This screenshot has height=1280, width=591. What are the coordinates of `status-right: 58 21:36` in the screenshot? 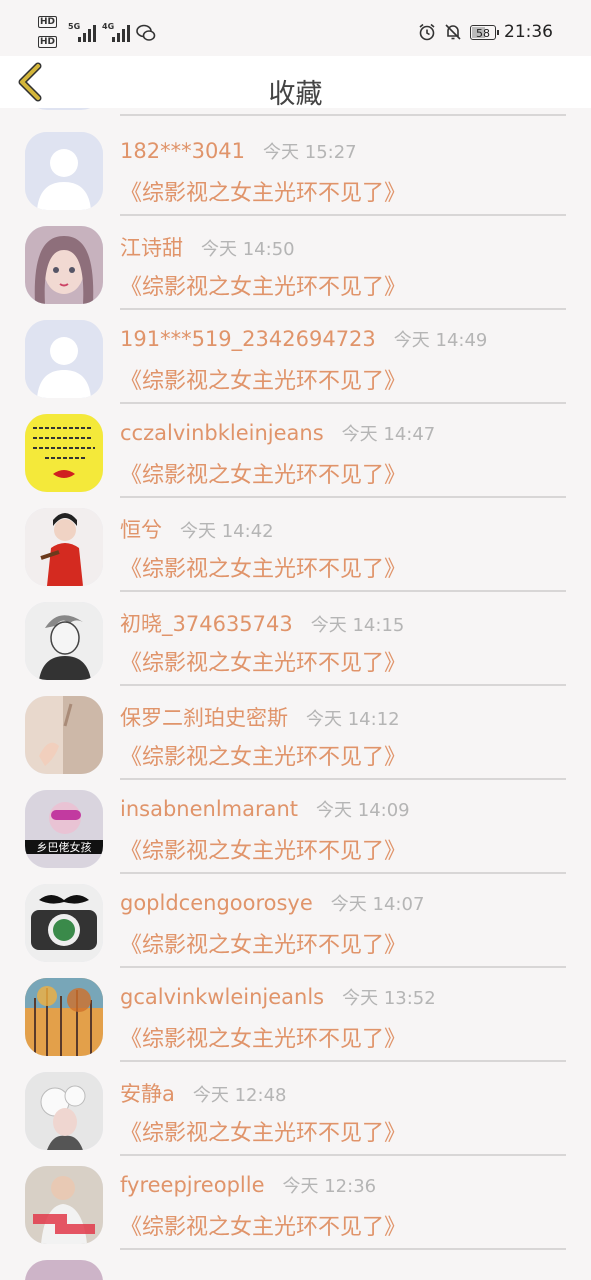 It's located at (485, 32).